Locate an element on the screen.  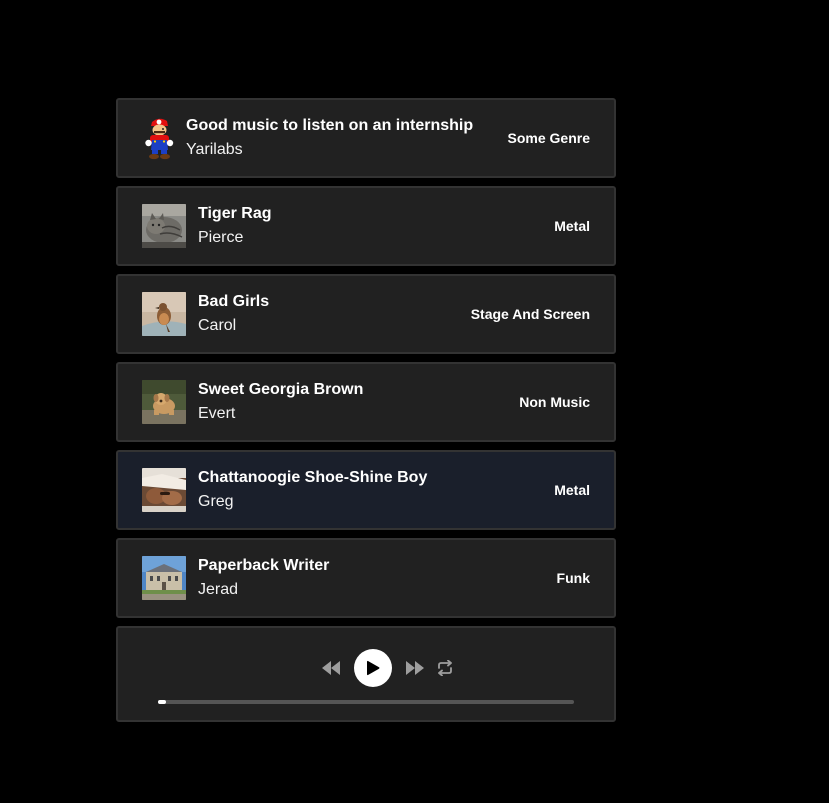
track-title: Sweet Georgia Brown is located at coordinates (281, 389).